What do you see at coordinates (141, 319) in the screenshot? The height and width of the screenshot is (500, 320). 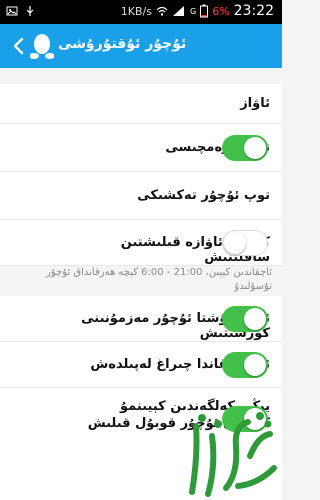 I see `show-content-row: ئۇقتۇرۇشتا ئۇچۇر مەزمۇنىنى كۆرسىتىش` at bounding box center [141, 319].